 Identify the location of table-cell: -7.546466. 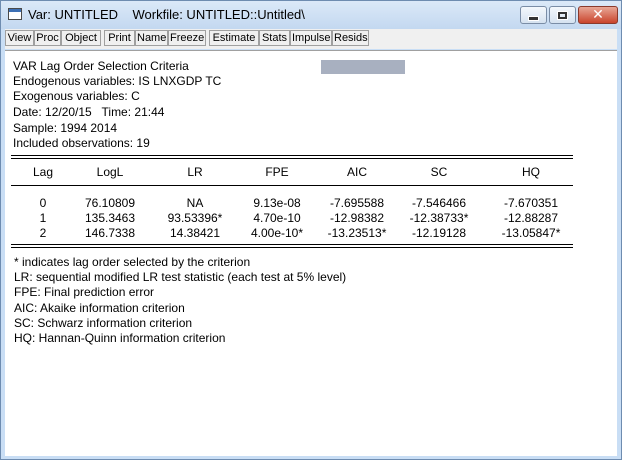
(439, 203).